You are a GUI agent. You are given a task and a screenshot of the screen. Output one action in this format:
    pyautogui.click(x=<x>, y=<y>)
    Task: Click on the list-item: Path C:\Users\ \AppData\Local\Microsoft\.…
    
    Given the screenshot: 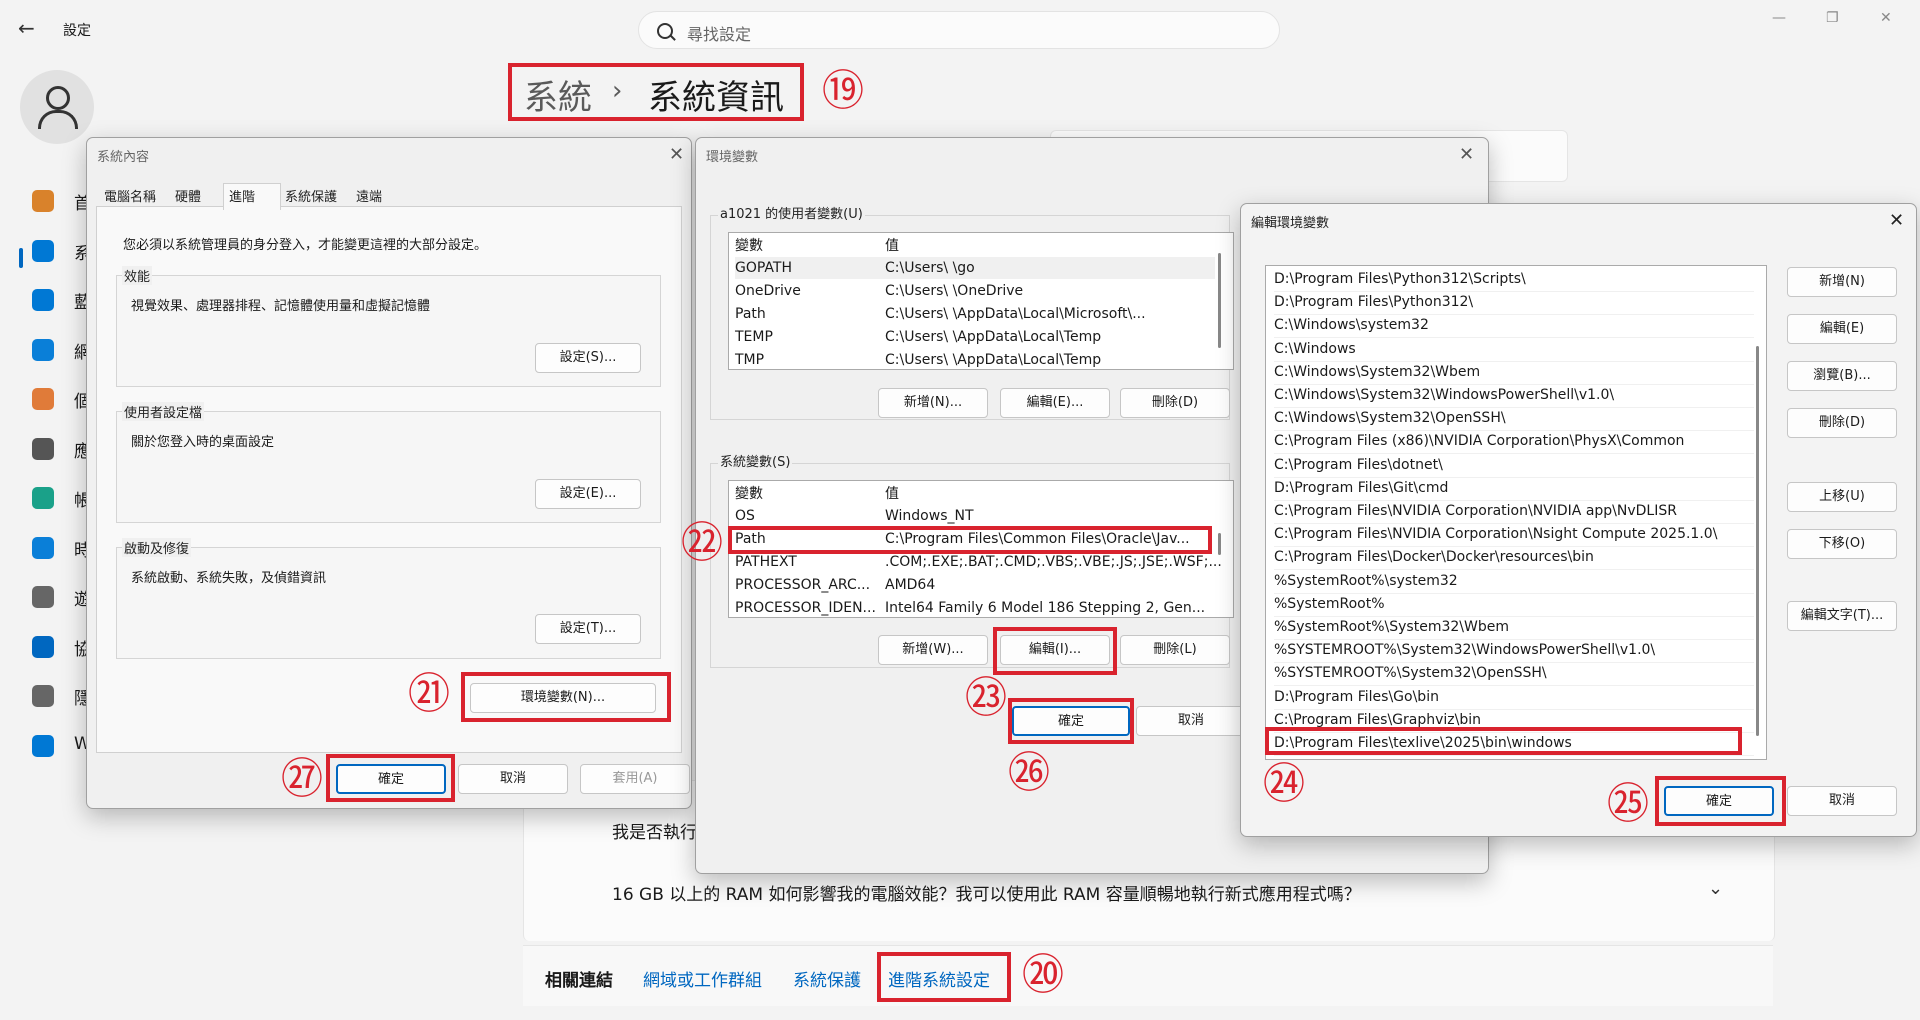 What is the action you would take?
    pyautogui.click(x=940, y=314)
    